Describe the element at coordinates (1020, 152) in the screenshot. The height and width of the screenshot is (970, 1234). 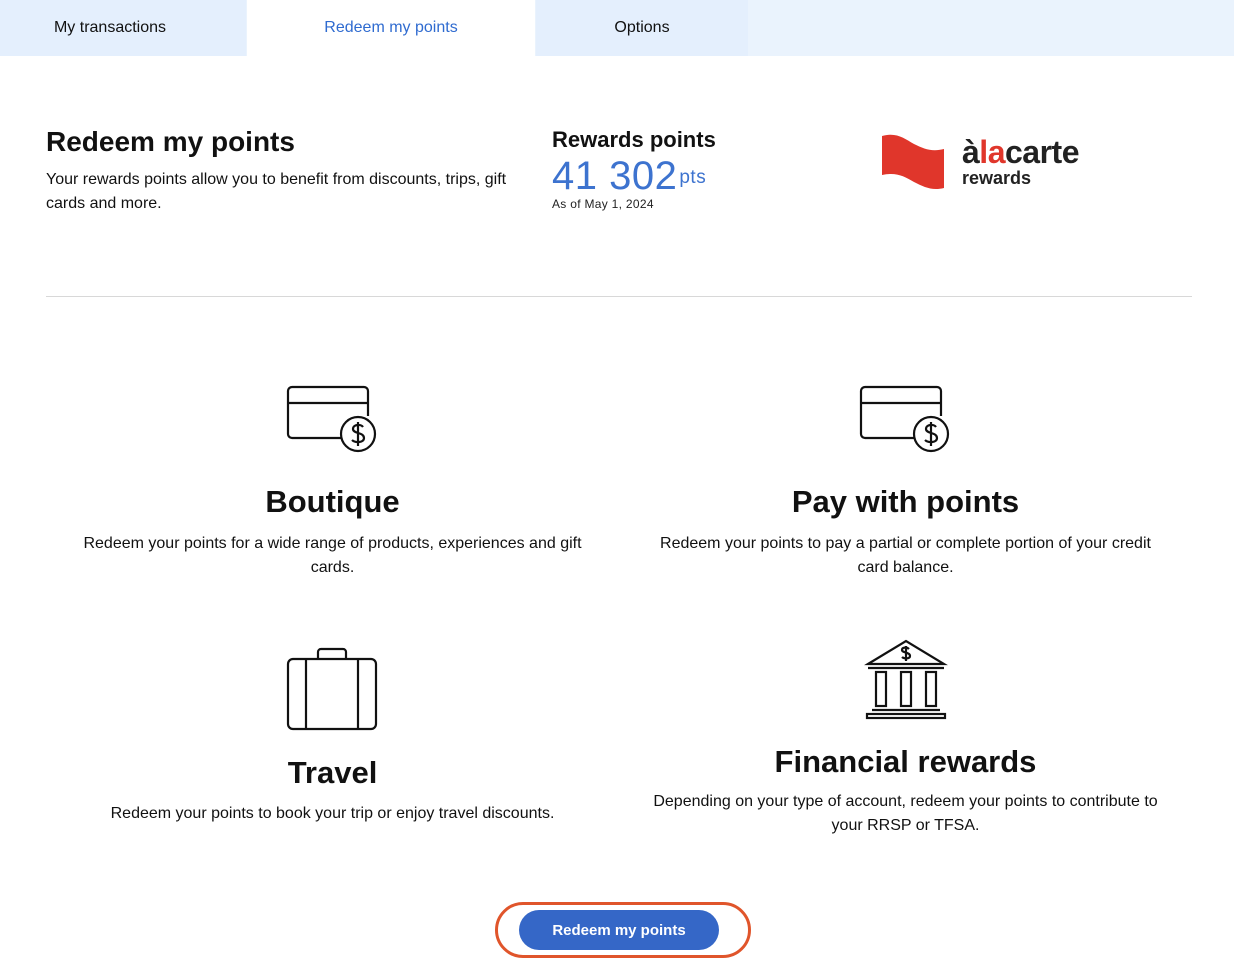
I see `logo-wordmark: àlacarte` at that location.